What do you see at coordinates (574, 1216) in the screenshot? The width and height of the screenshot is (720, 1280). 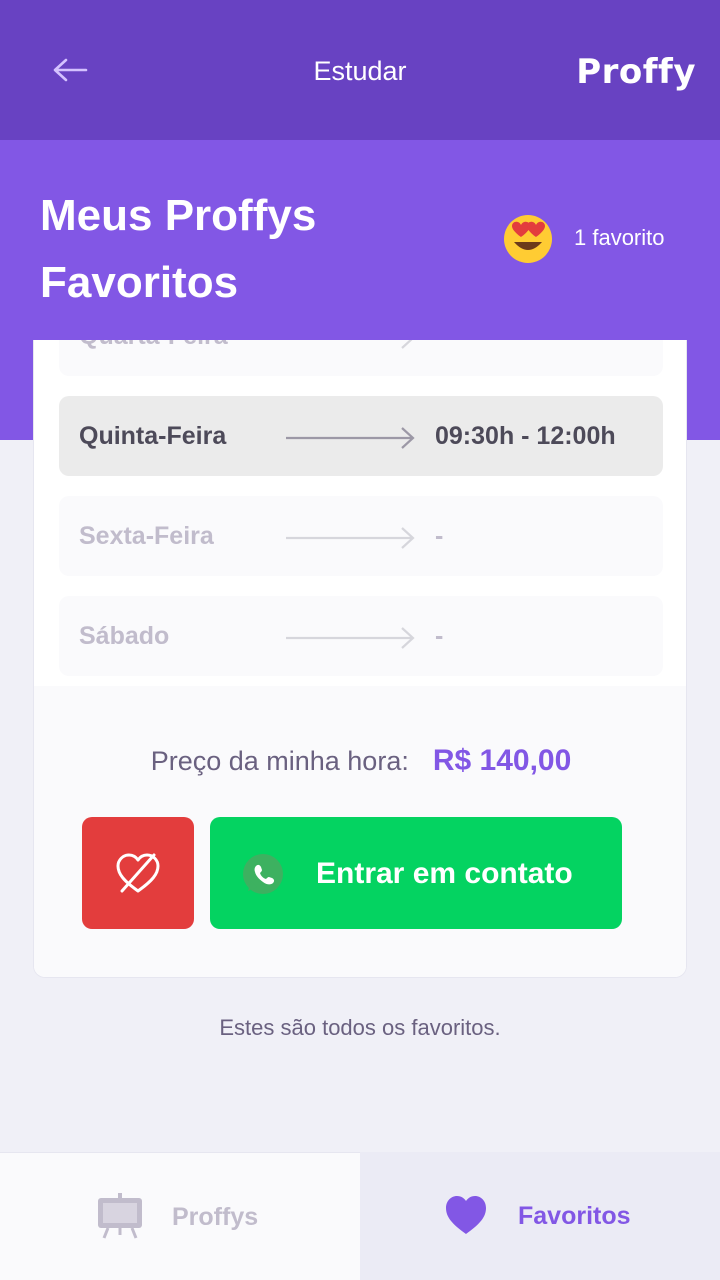 I see `tab-favoritos-label: Favoritos` at bounding box center [574, 1216].